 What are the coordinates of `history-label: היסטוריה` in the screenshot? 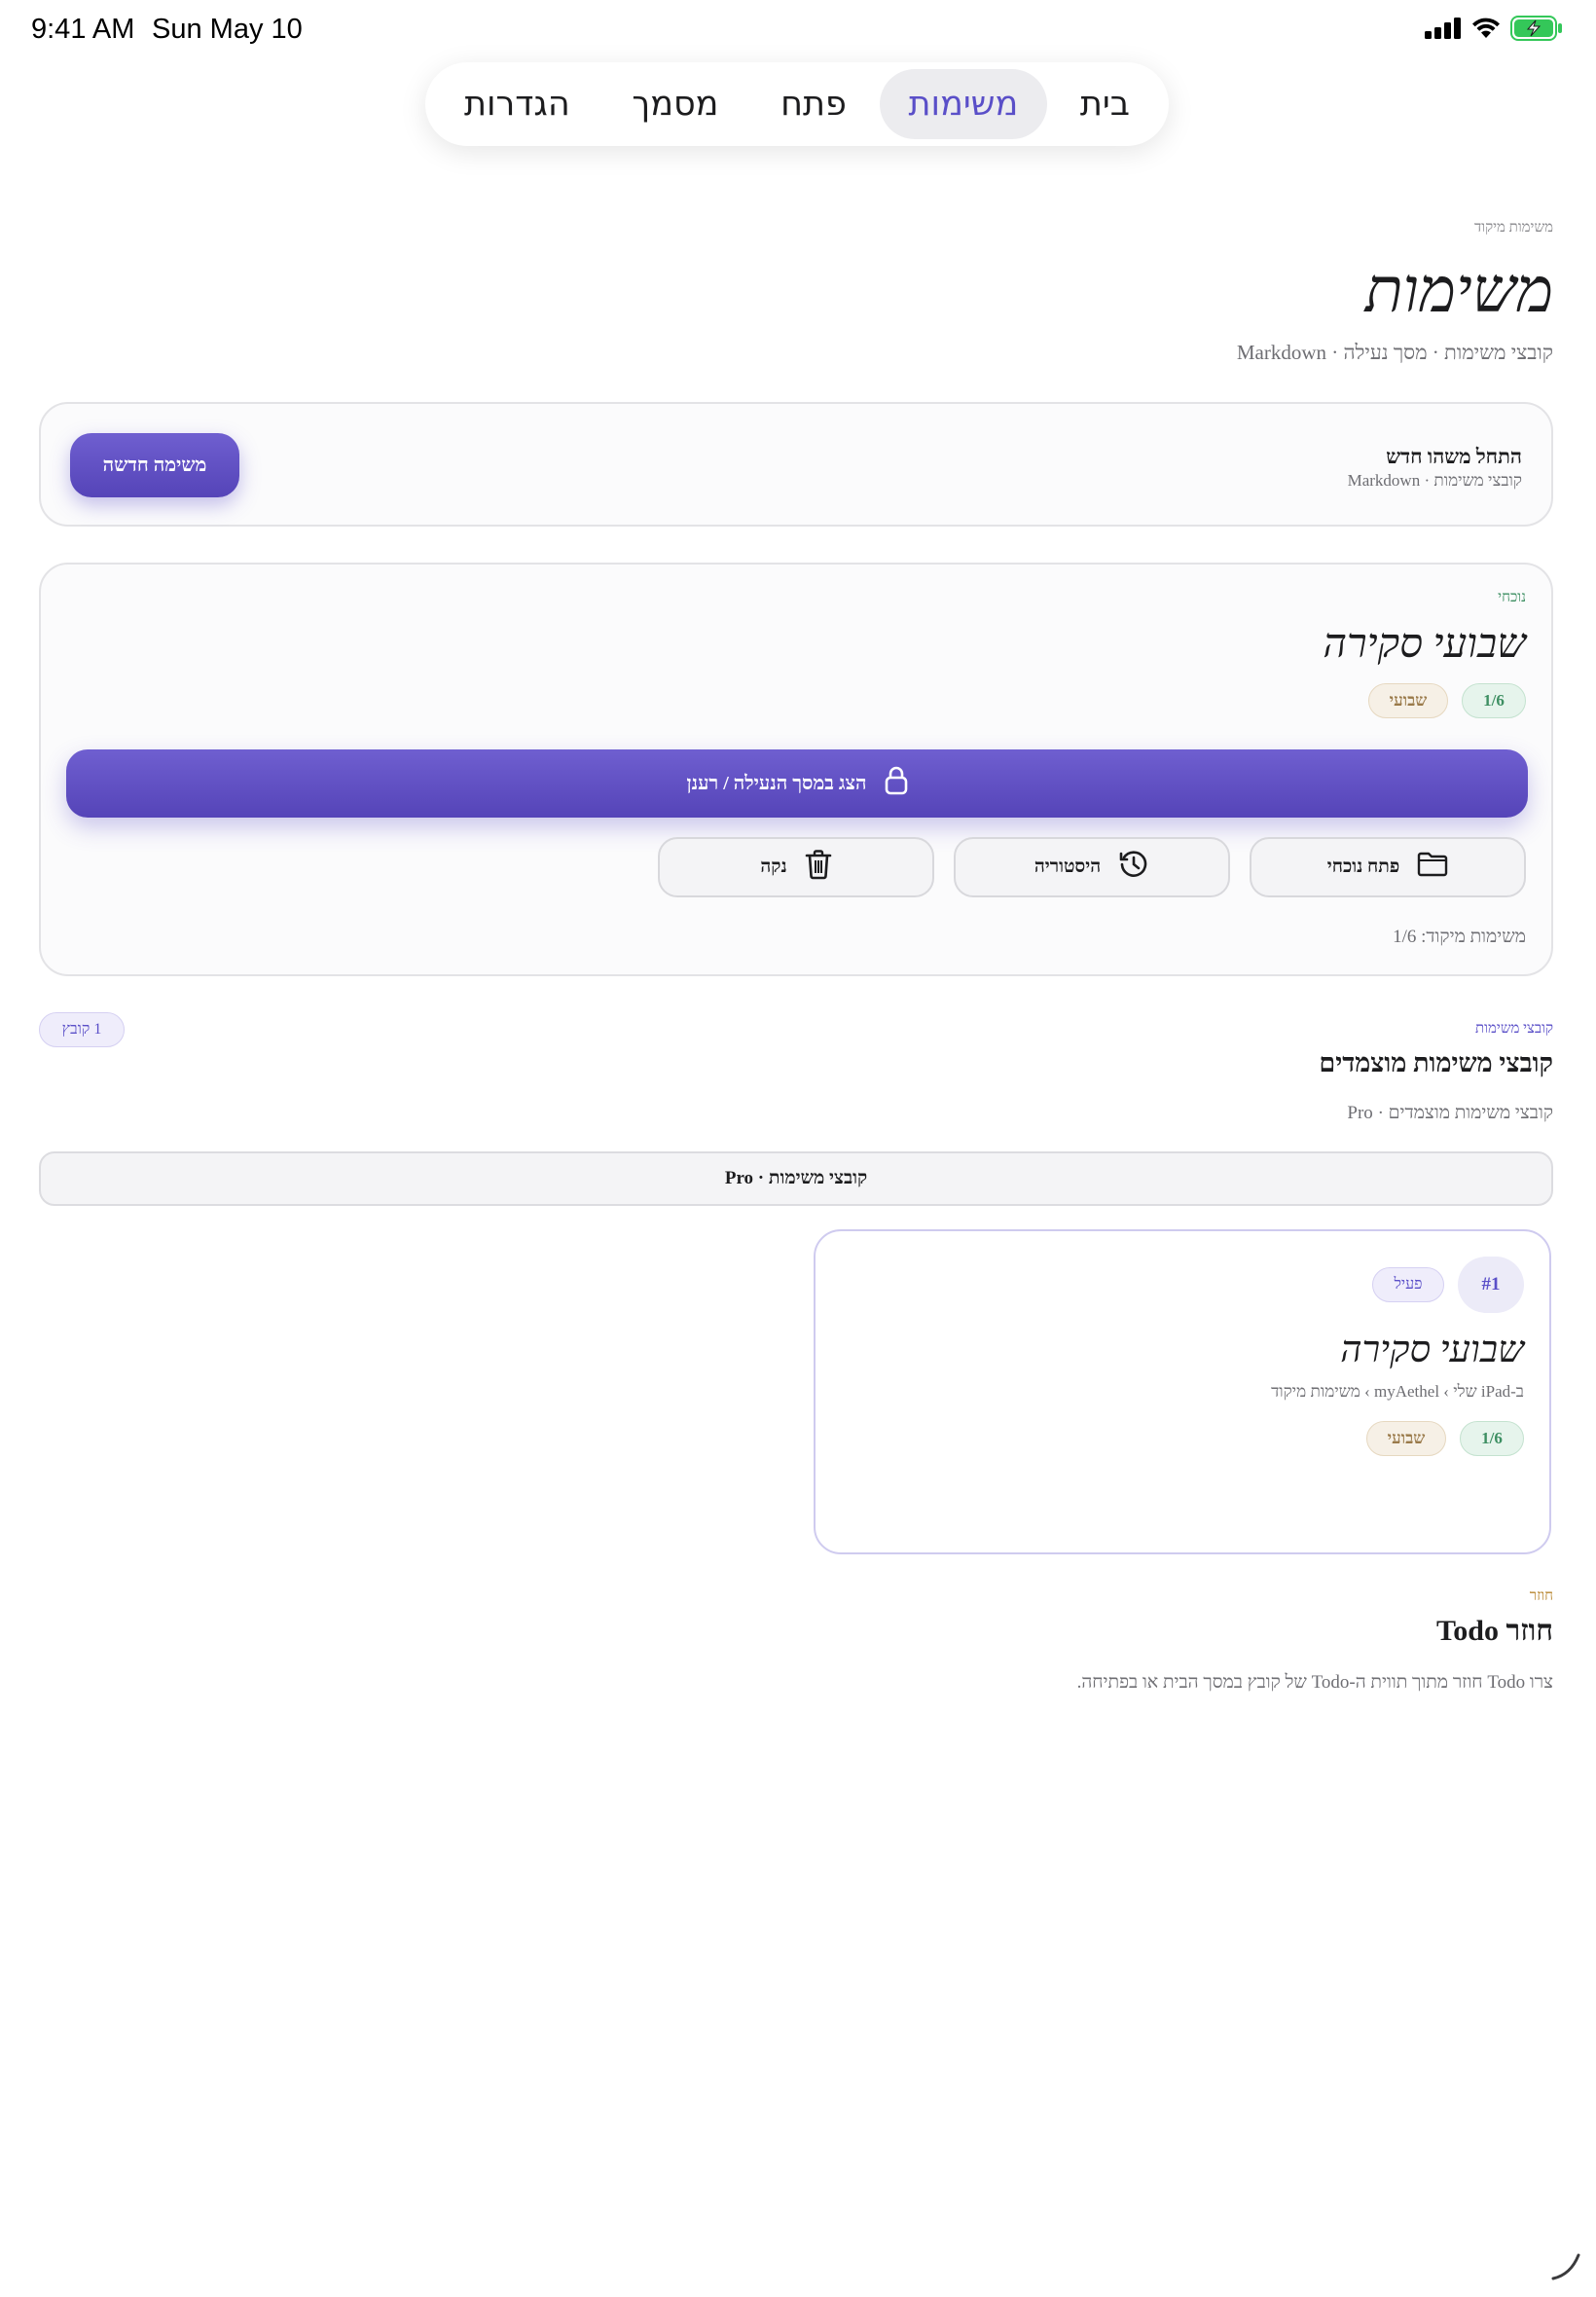 It's located at (1068, 867).